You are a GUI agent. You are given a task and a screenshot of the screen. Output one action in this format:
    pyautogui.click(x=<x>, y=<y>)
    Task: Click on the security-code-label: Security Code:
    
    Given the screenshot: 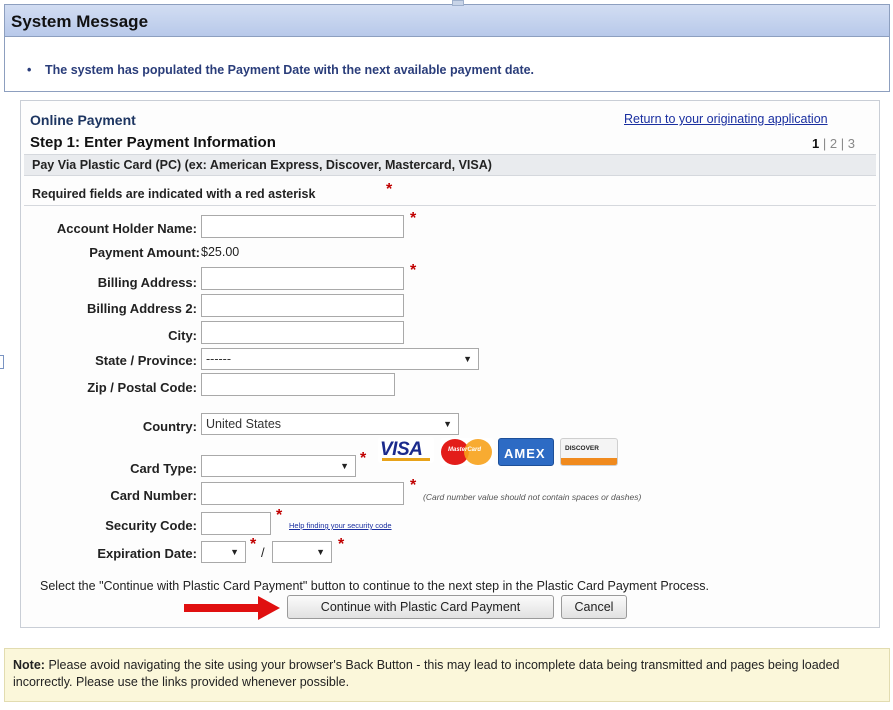 What is the action you would take?
    pyautogui.click(x=151, y=525)
    